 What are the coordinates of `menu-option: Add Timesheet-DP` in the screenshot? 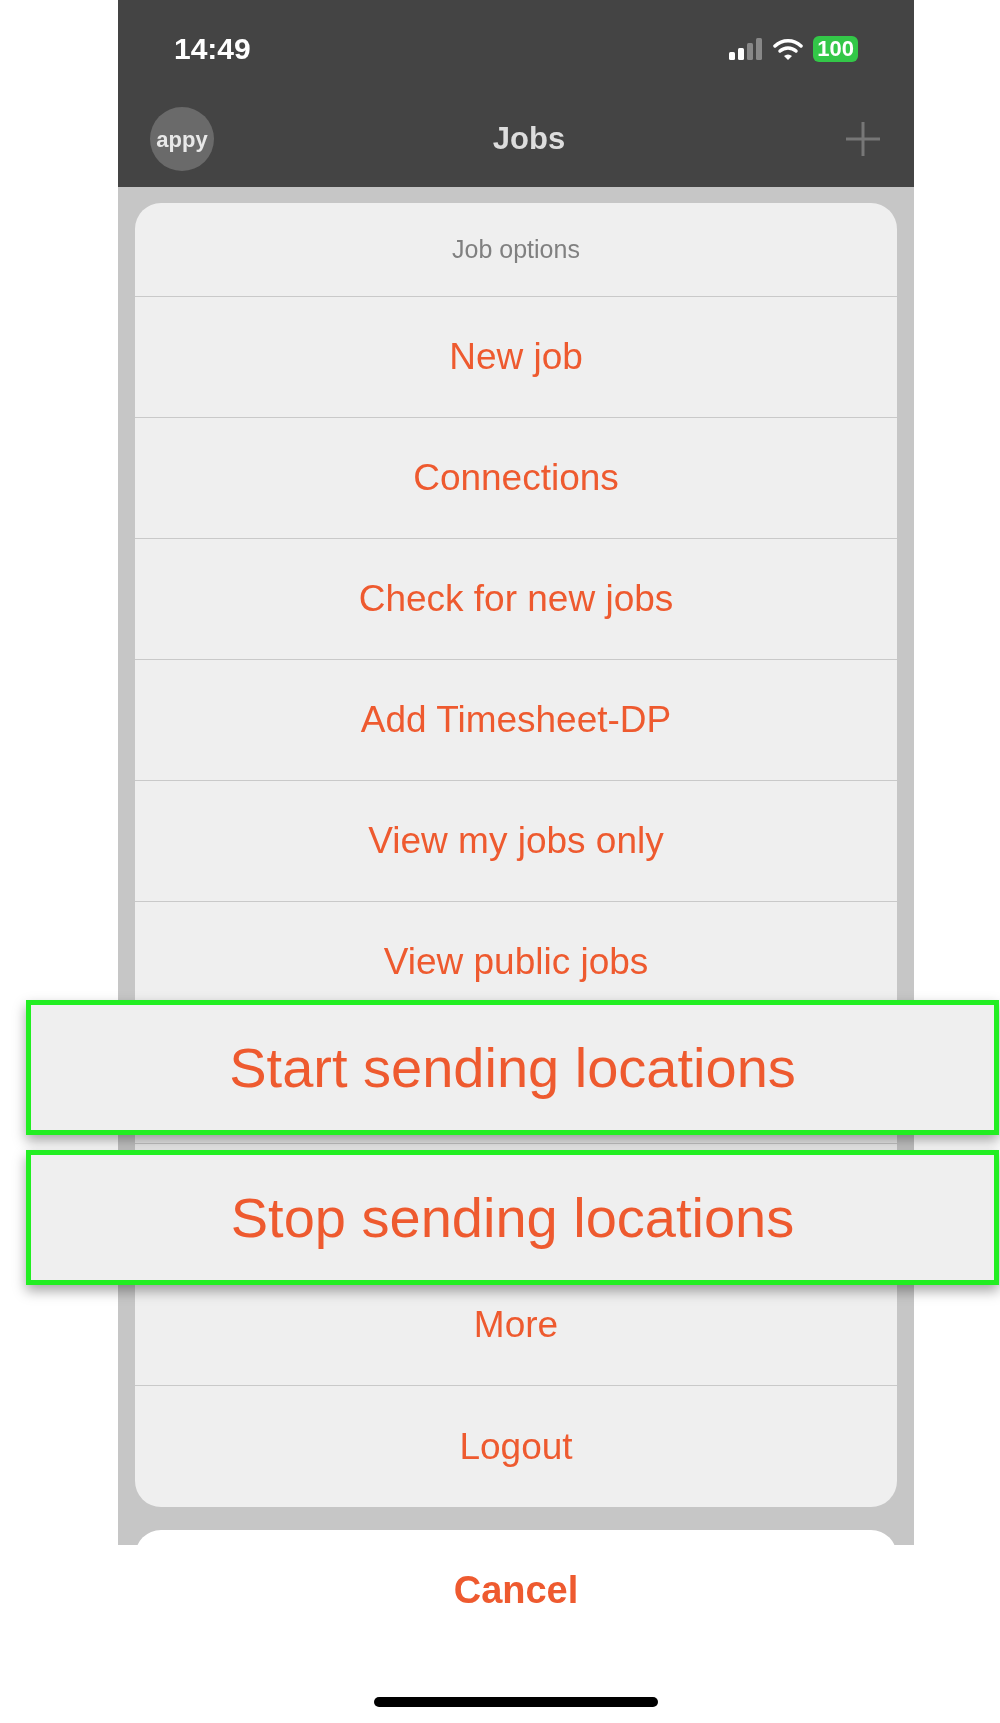 It's located at (516, 720).